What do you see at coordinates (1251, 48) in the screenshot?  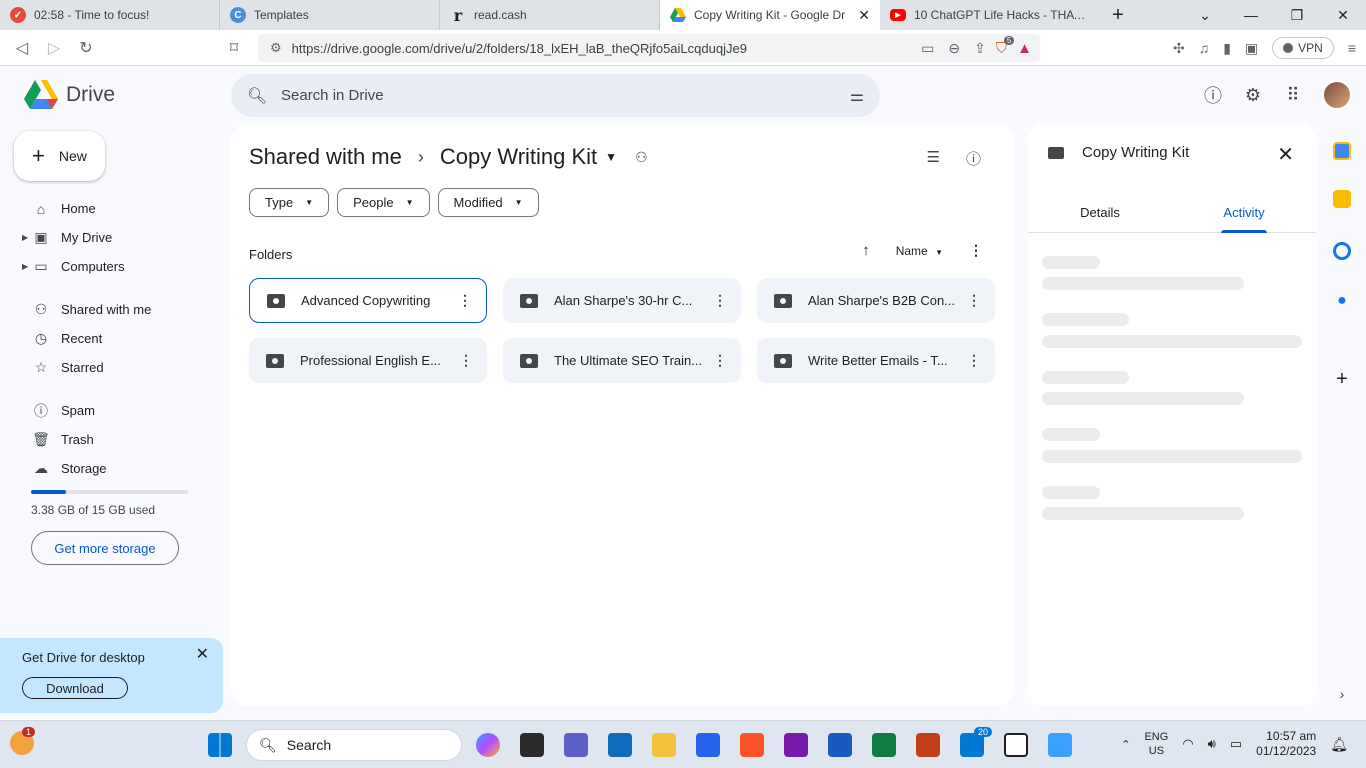 I see `wallet-icon: ▣` at bounding box center [1251, 48].